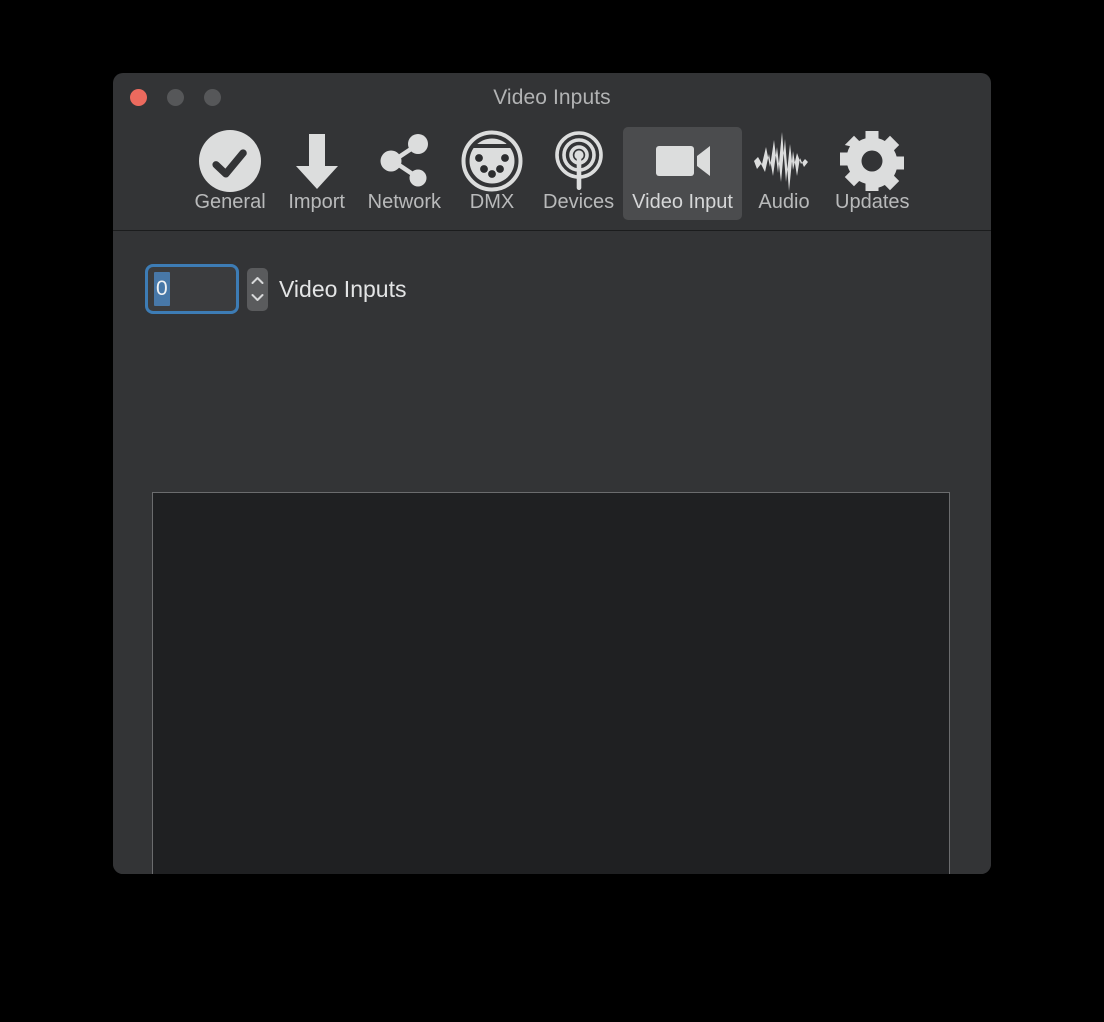 Image resolution: width=1104 pixels, height=1022 pixels. I want to click on toolbar-item-dmx: DMX, so click(492, 173).